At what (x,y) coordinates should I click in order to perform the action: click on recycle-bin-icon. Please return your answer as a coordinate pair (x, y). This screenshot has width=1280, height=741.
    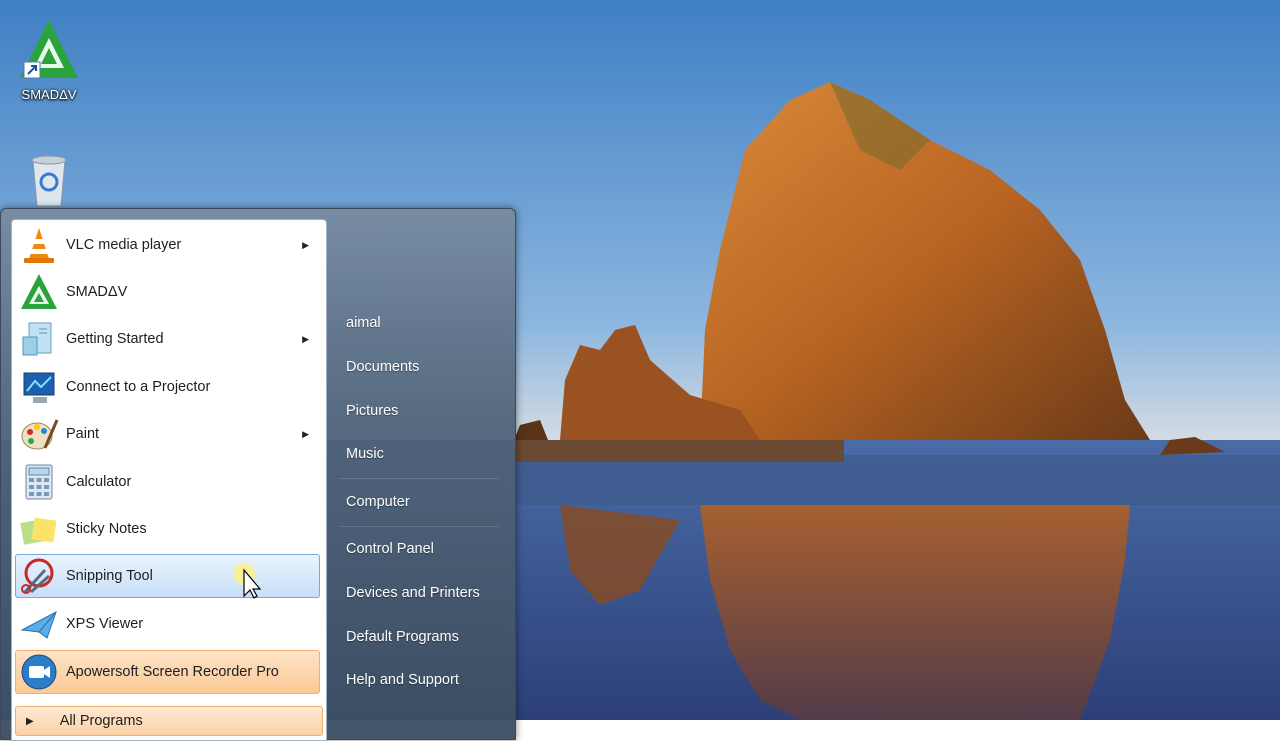
    Looking at the image, I should click on (49, 181).